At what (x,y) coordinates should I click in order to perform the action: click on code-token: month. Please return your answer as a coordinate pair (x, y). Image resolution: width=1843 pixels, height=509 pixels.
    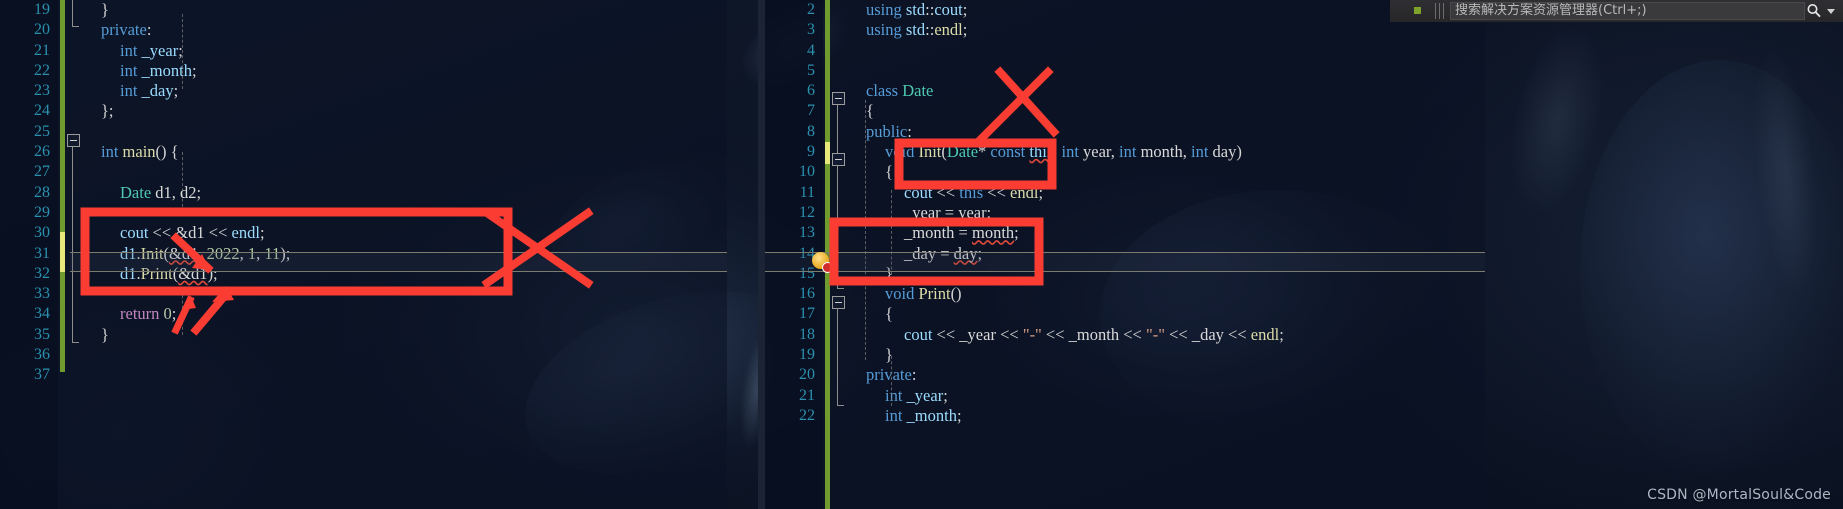
    Looking at the image, I should click on (1161, 152).